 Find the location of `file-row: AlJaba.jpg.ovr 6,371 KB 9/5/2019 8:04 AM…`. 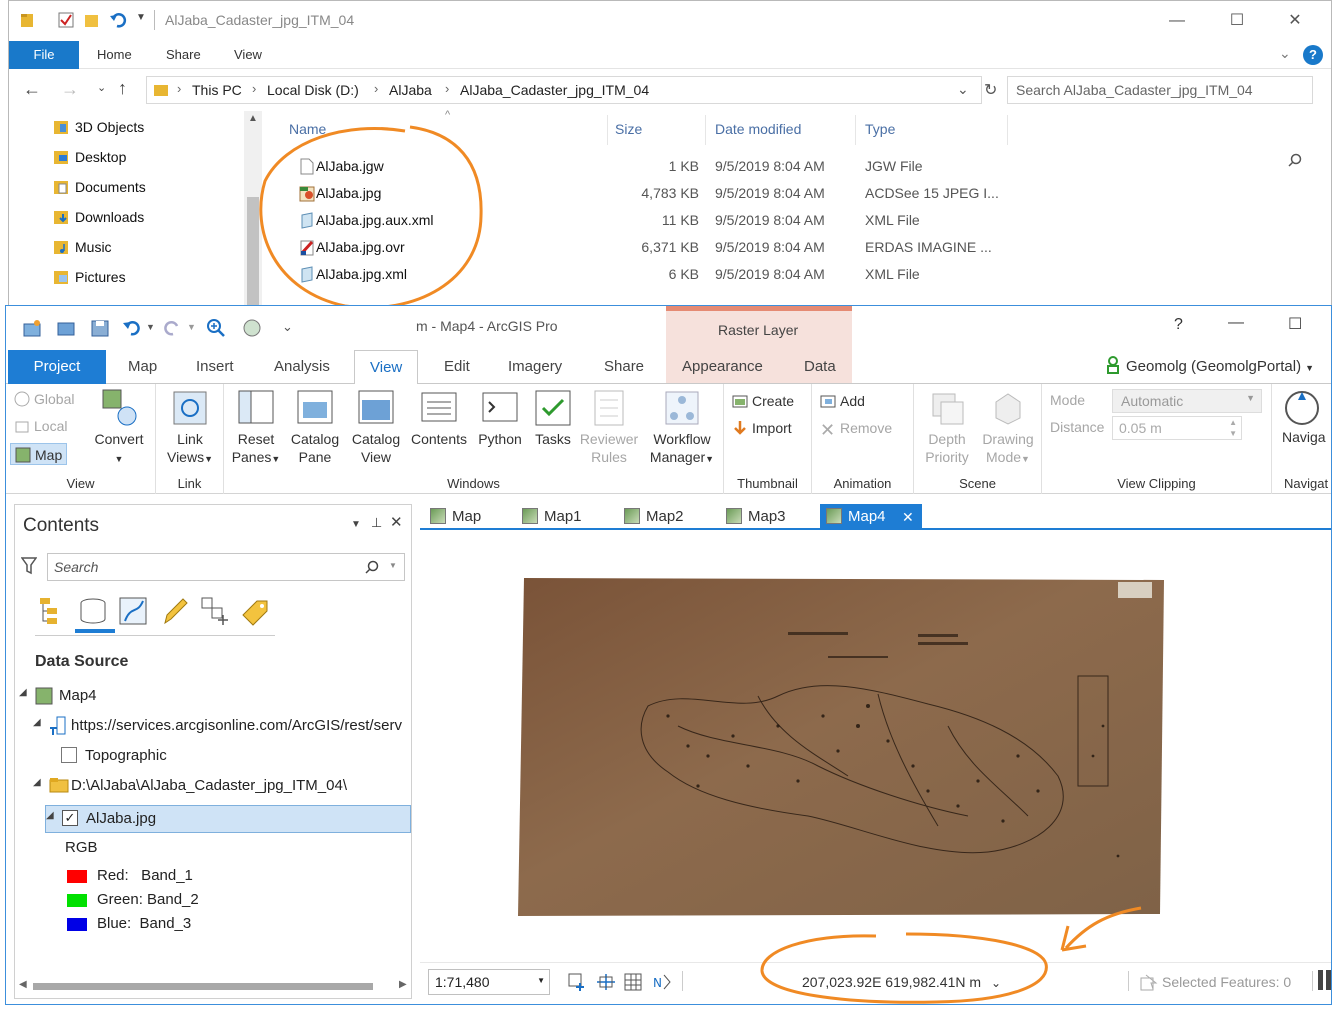

file-row: AlJaba.jpg.ovr 6,371 KB 9/5/2019 8:04 AM… is located at coordinates (649, 247).